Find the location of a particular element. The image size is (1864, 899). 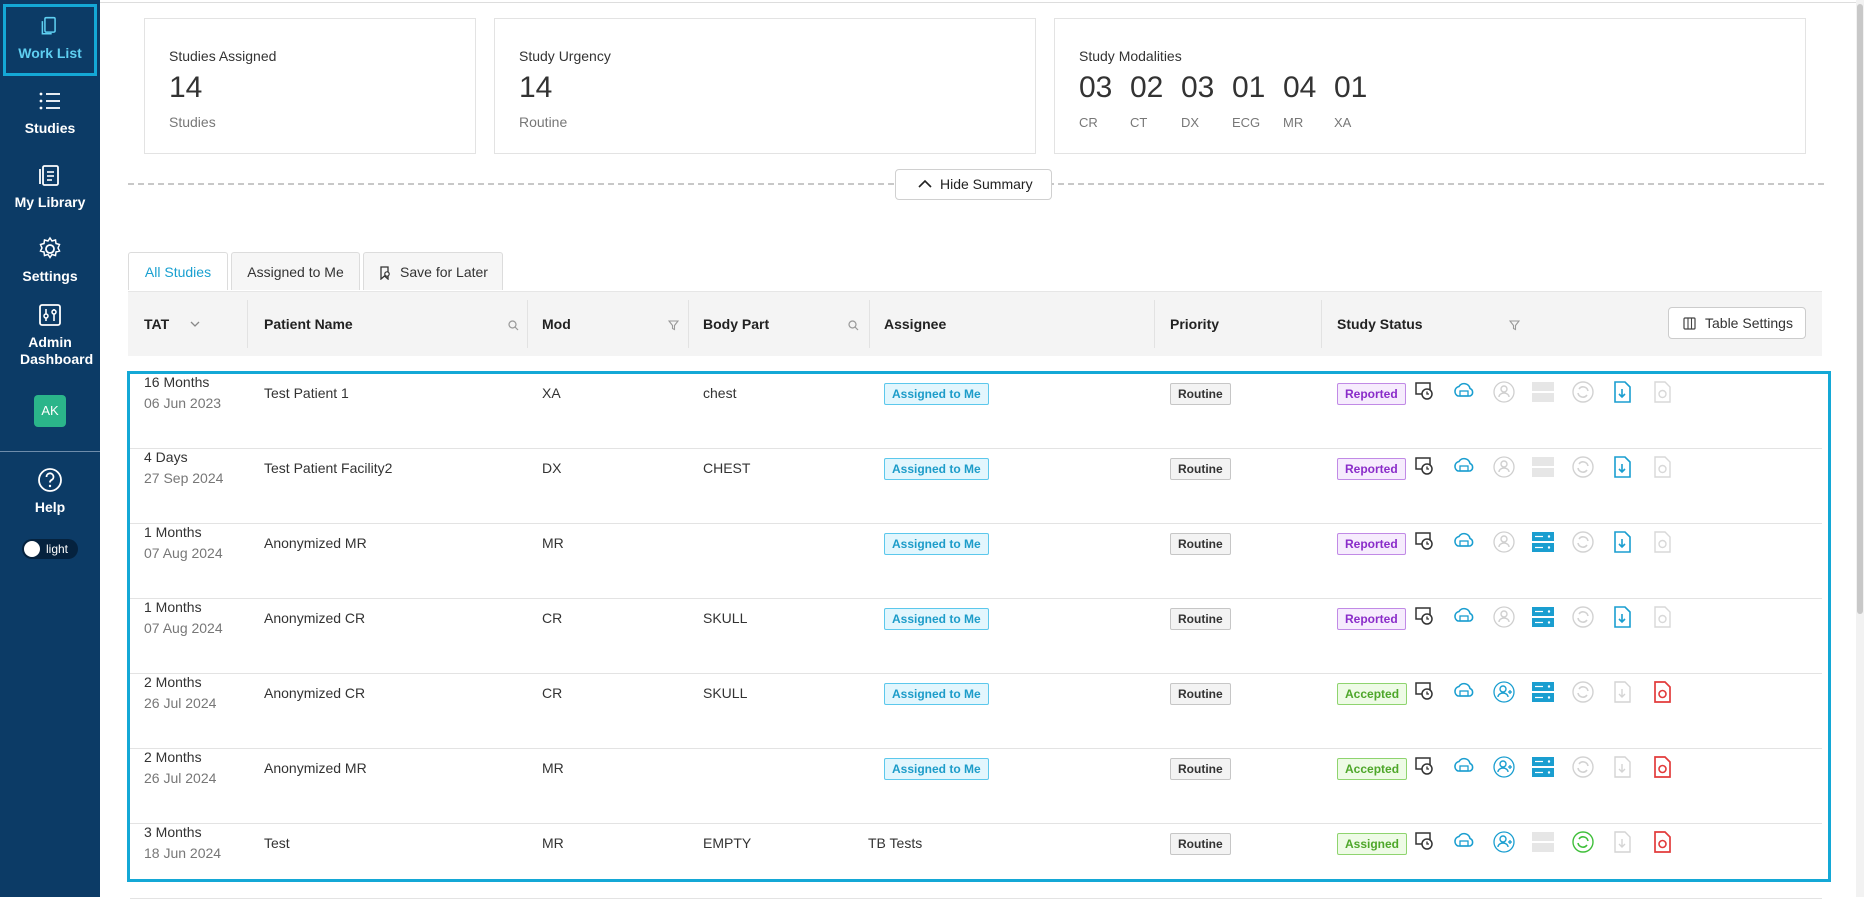

nav-settings: Settings is located at coordinates (50, 260).